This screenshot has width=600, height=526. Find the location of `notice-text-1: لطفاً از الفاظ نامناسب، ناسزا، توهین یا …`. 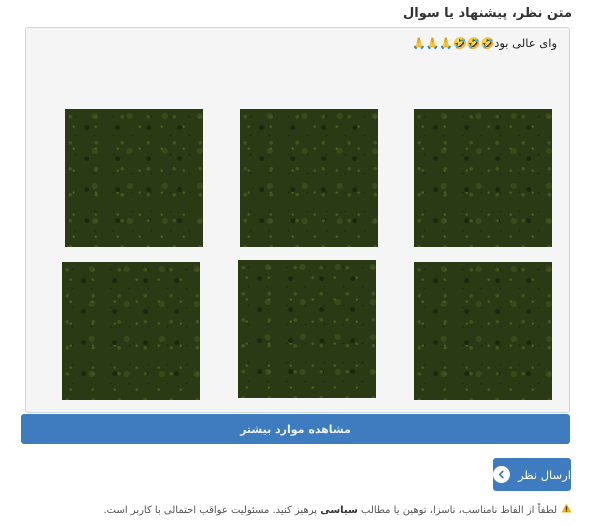

notice-text-1: لطفاً از الفاظ نامناسب، ناسزا، توهین یا … is located at coordinates (459, 510).